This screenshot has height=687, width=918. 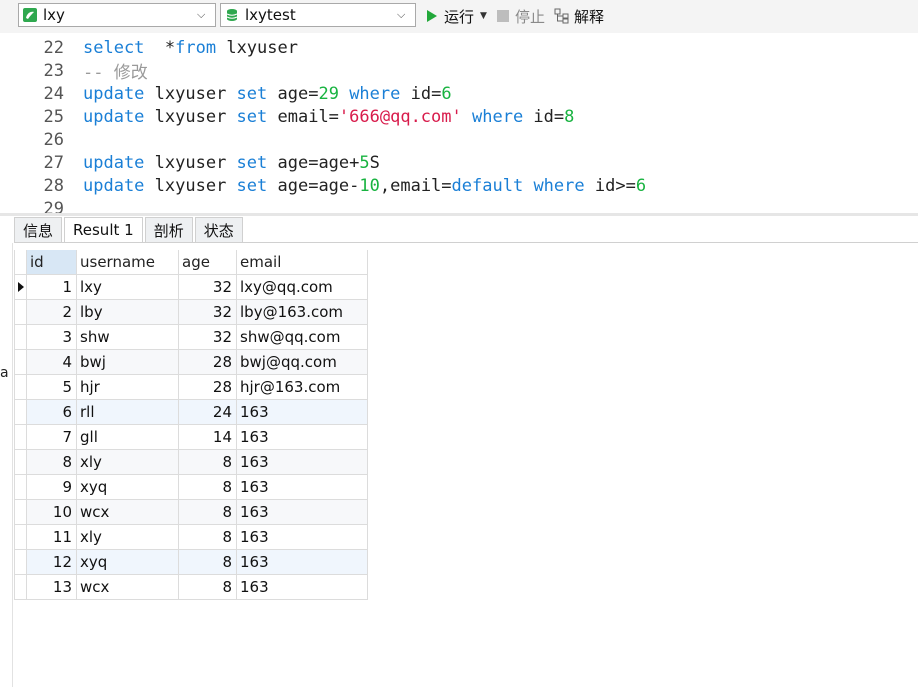 I want to click on cell-id: 9, so click(x=52, y=487).